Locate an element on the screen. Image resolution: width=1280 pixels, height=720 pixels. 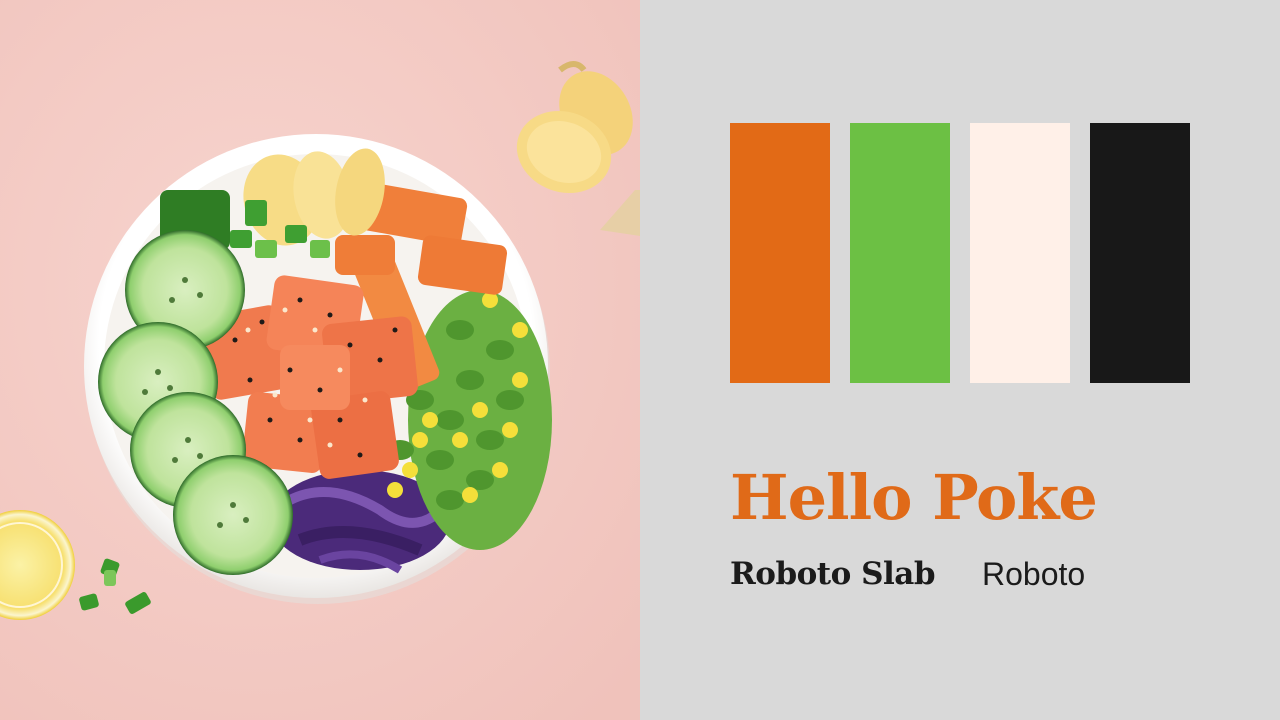
body-font-label: Roboto is located at coordinates (1034, 574).